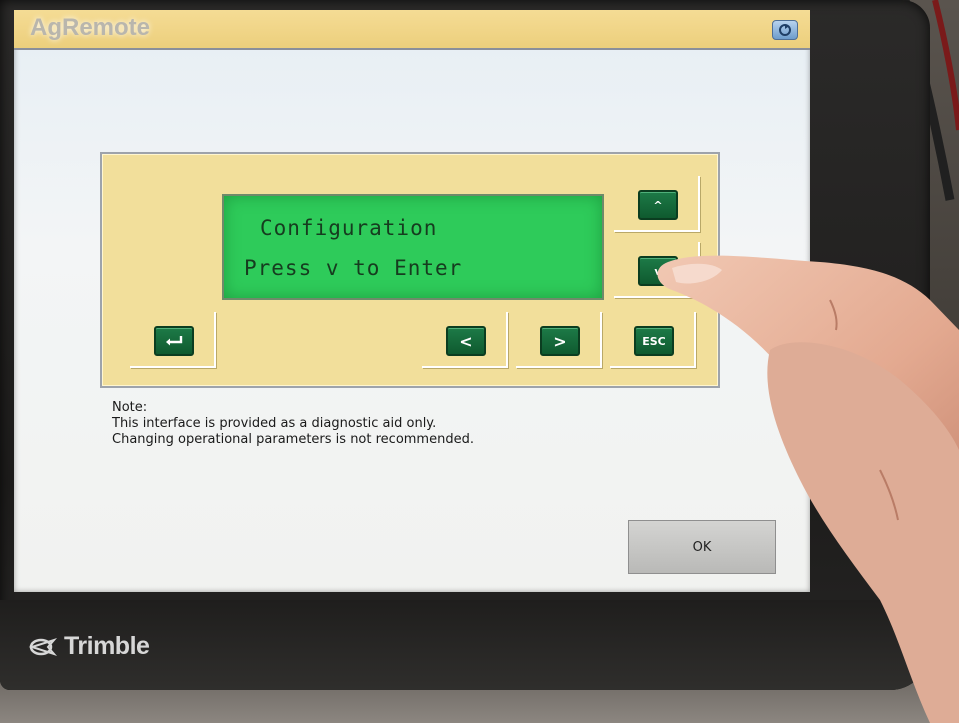 This screenshot has width=959, height=723. Describe the element at coordinates (702, 547) in the screenshot. I see `ok-button: OK` at that location.